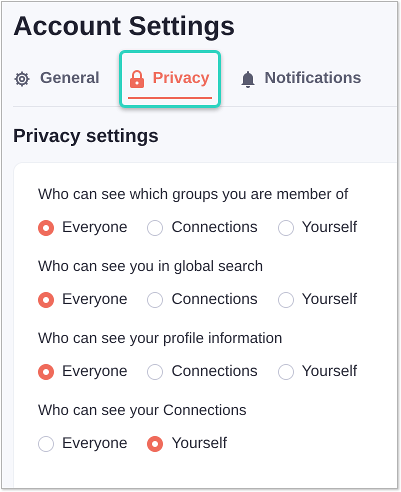 The image size is (401, 492). I want to click on tab: Notifications, so click(300, 79).